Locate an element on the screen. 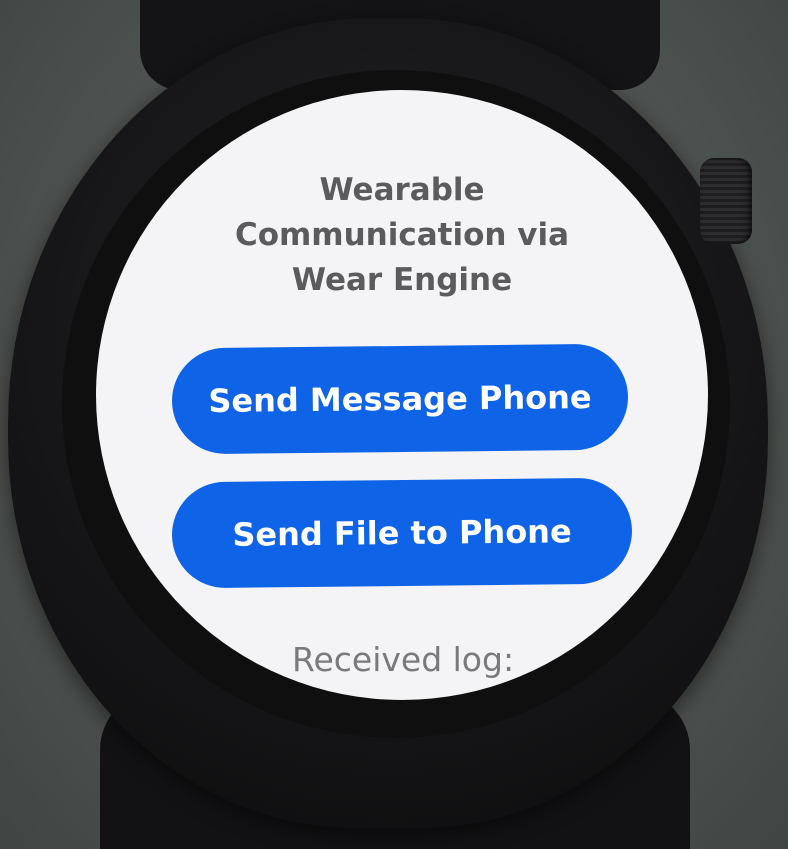 The width and height of the screenshot is (788, 849). title-line-3: Wear Engine is located at coordinates (402, 280).